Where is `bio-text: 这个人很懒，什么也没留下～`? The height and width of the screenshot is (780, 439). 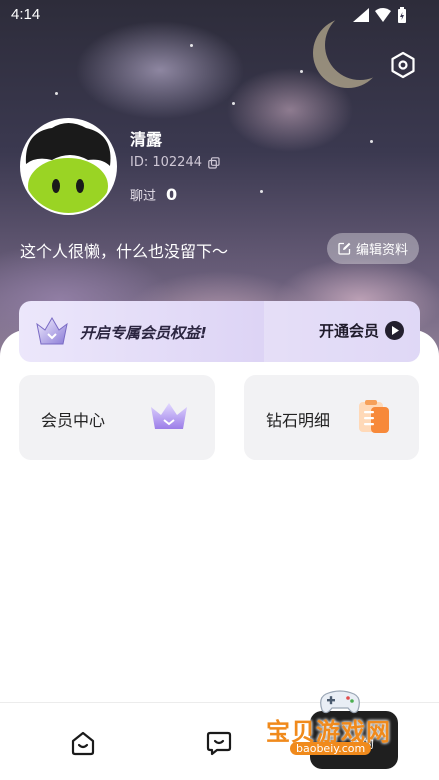
bio-text: 这个人很懒，什么也没留下～ is located at coordinates (124, 251).